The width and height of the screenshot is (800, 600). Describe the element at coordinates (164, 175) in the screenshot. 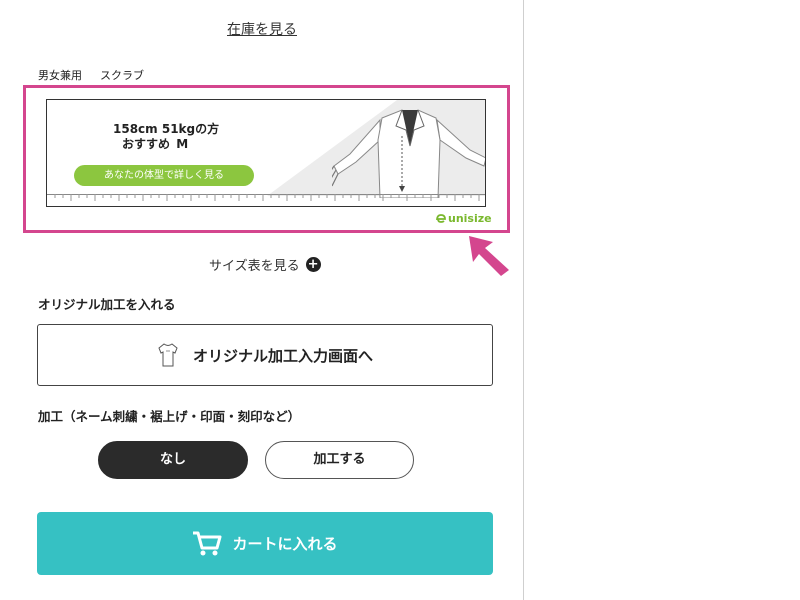

I see `detail-by-body-button: あなたの体型で詳しく見る` at that location.